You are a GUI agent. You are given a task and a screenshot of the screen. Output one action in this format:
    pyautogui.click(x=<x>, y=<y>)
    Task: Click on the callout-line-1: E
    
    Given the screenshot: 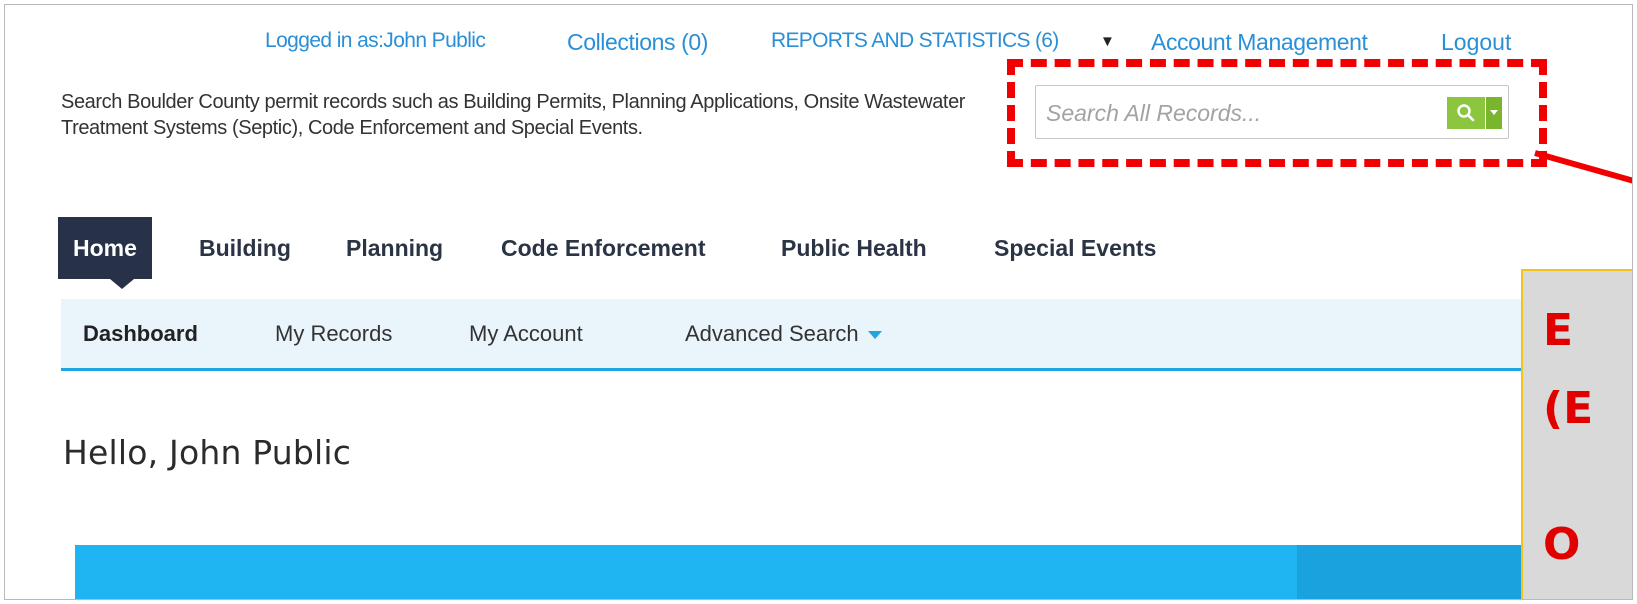 What is the action you would take?
    pyautogui.click(x=1558, y=330)
    